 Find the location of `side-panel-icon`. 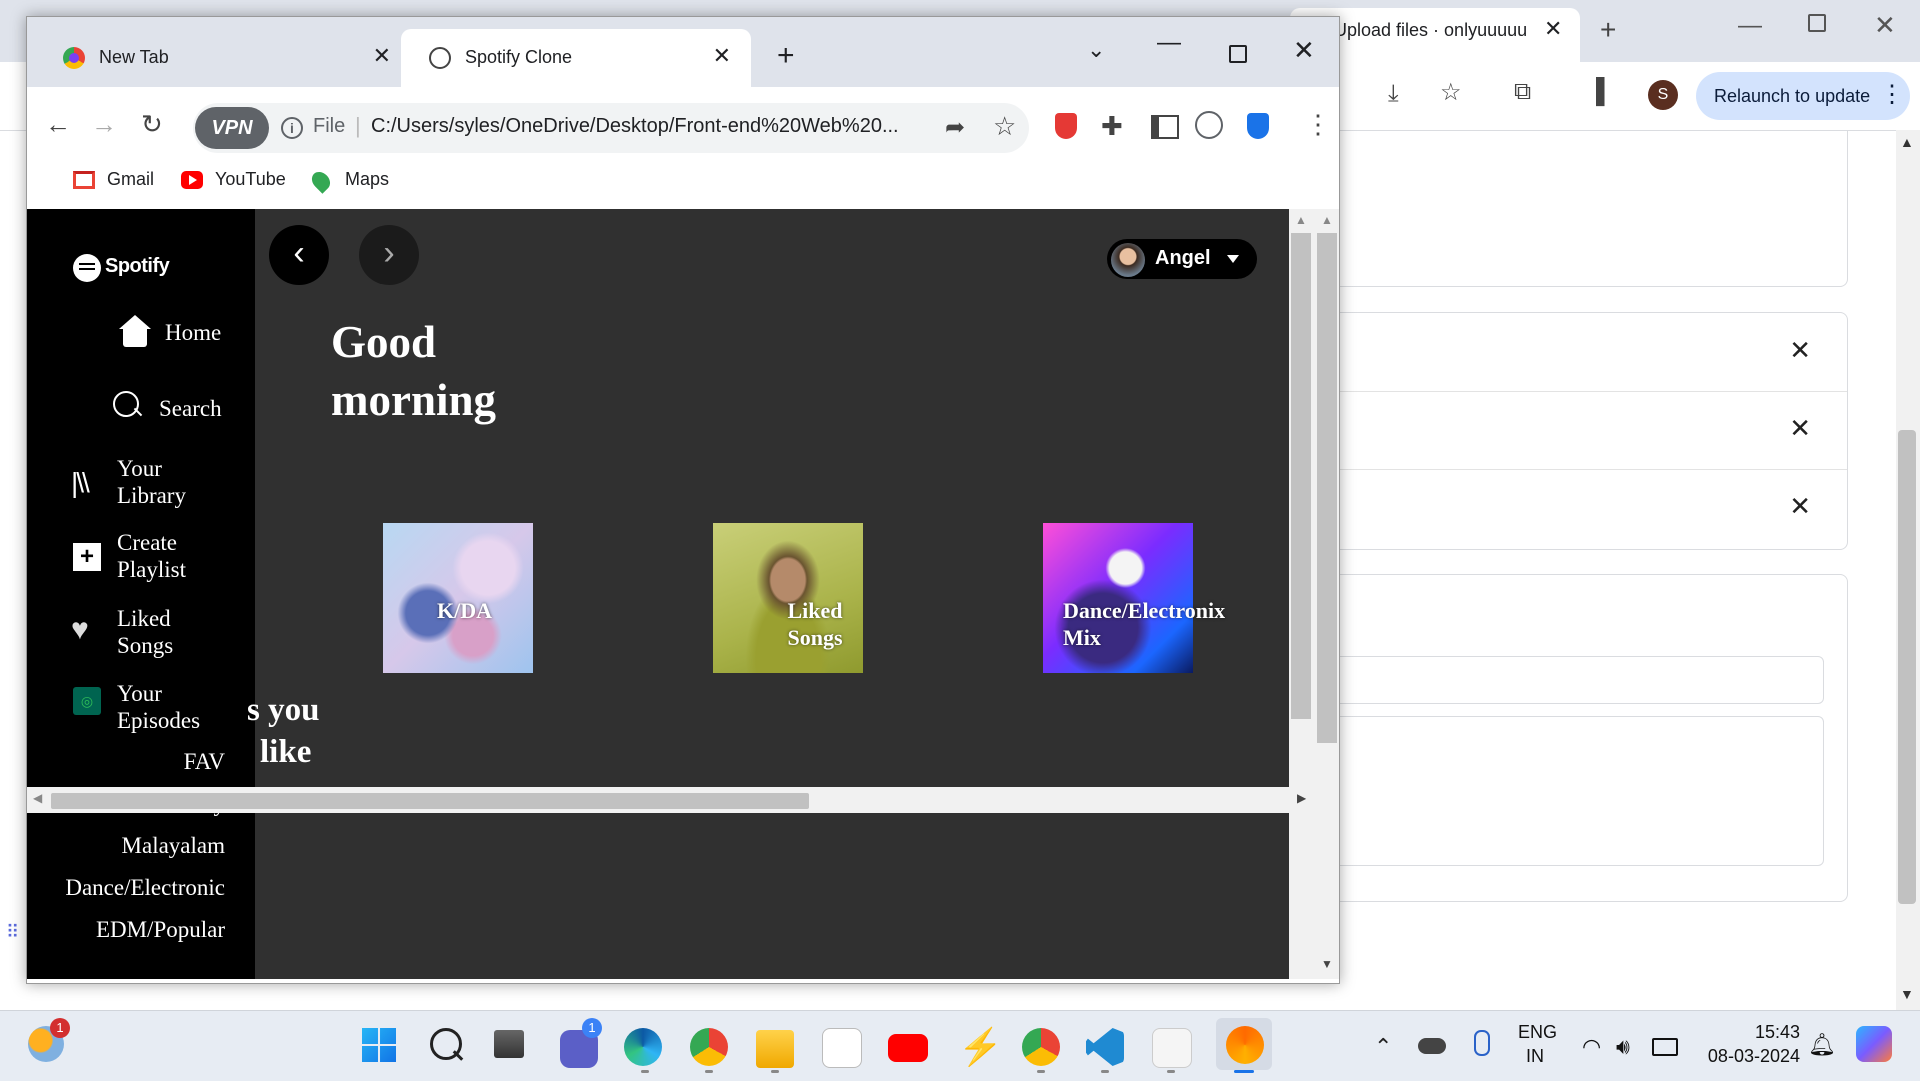

side-panel-icon is located at coordinates (1165, 127).